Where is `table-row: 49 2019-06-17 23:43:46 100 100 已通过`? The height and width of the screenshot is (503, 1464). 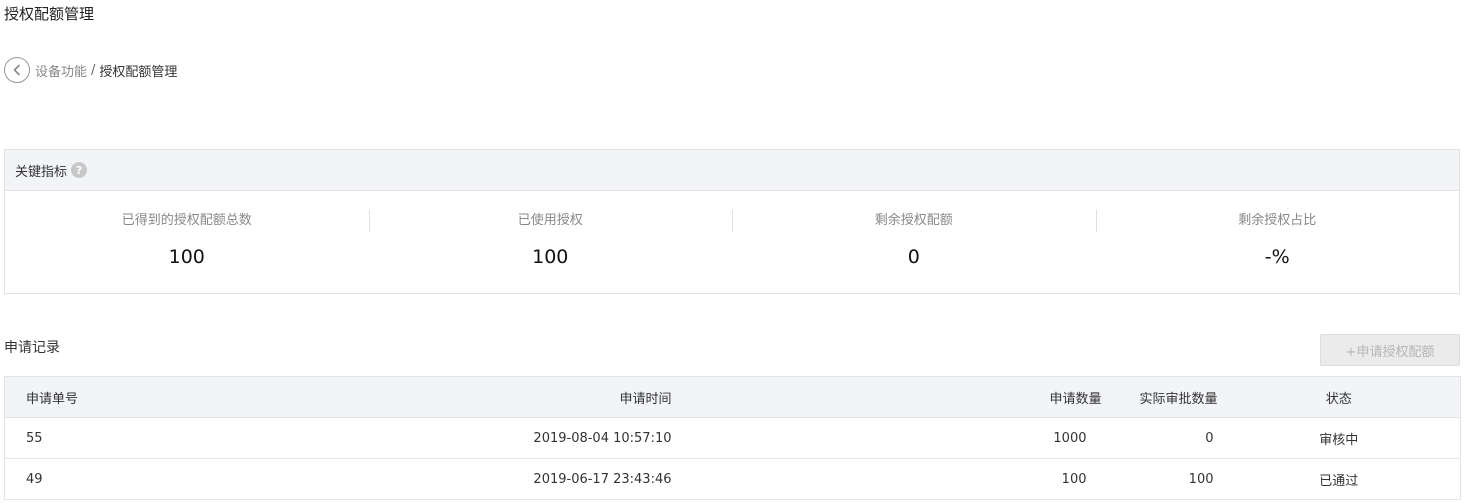 table-row: 49 2019-06-17 23:43:46 100 100 已通过 is located at coordinates (732, 479).